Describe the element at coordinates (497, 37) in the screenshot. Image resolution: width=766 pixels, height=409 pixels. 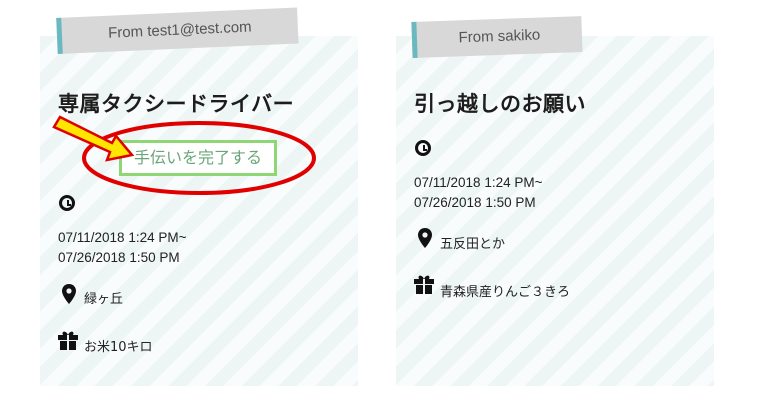
I see `card-from-tag: From sakiko` at that location.